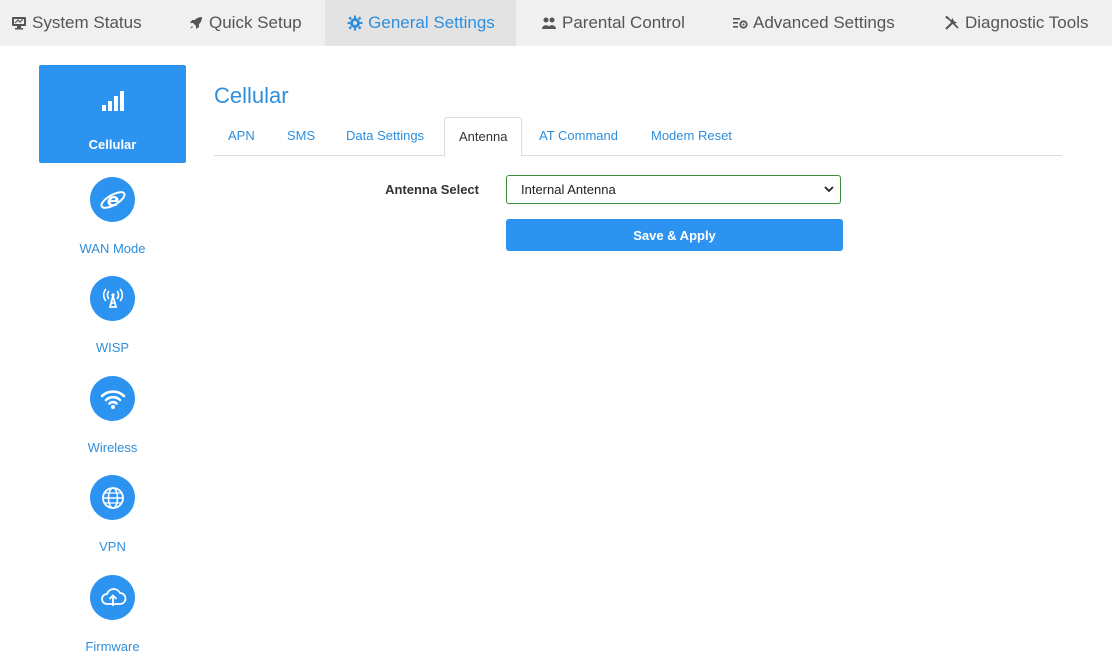  Describe the element at coordinates (1027, 22) in the screenshot. I see `nav-tab-label: Diagnostic Tools` at that location.